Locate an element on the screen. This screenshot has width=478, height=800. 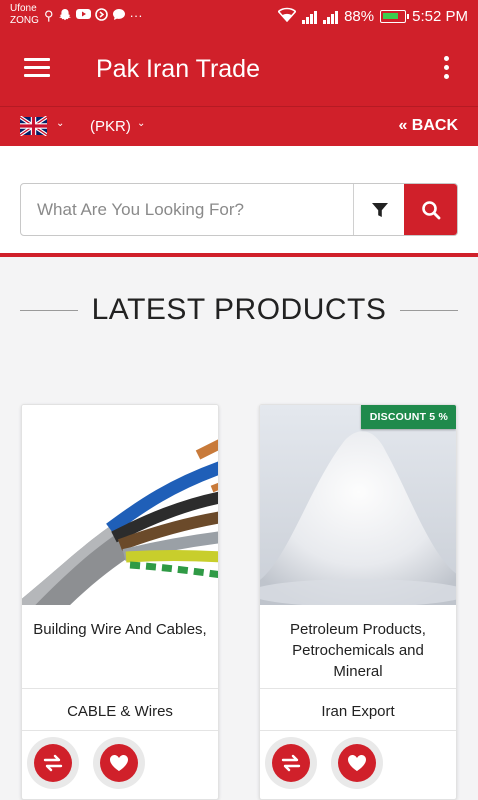
notification-icons: ⚲ ··· is located at coordinates (93, 16).